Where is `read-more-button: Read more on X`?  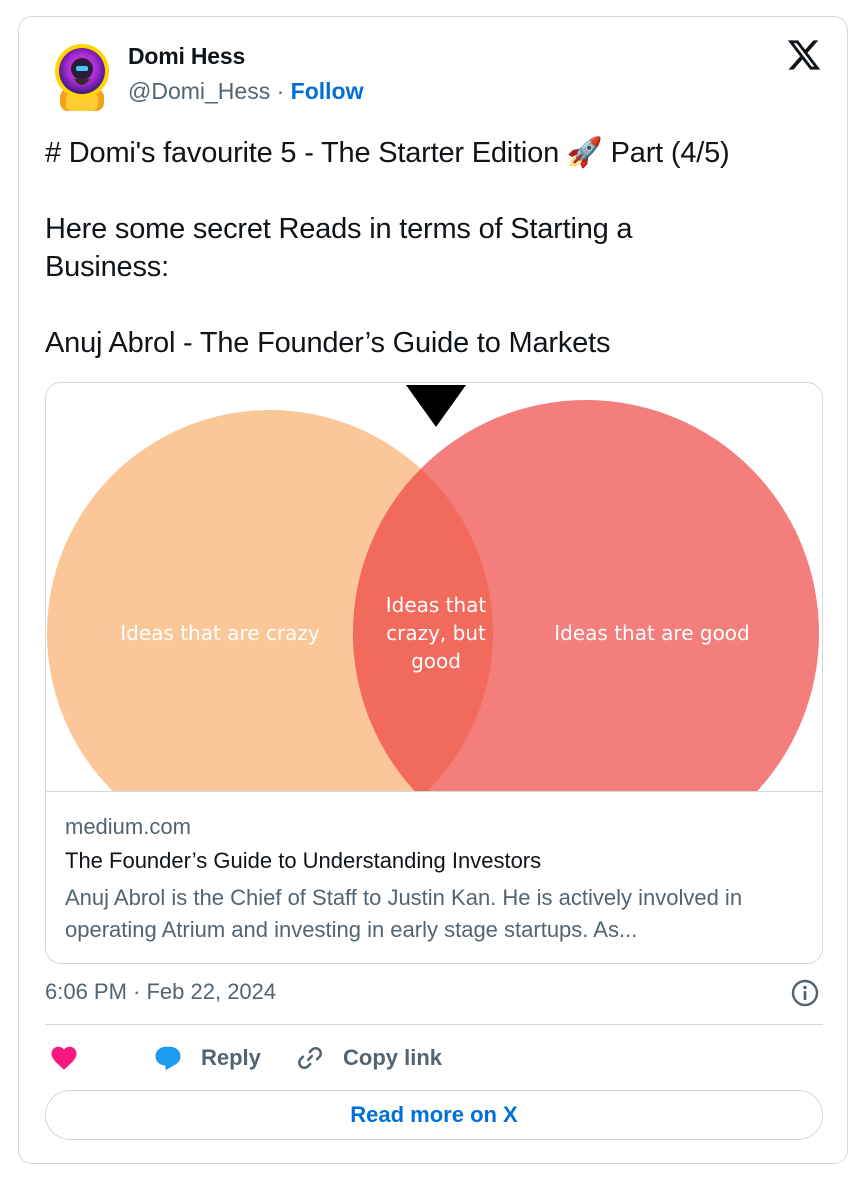
read-more-button: Read more on X is located at coordinates (434, 1115).